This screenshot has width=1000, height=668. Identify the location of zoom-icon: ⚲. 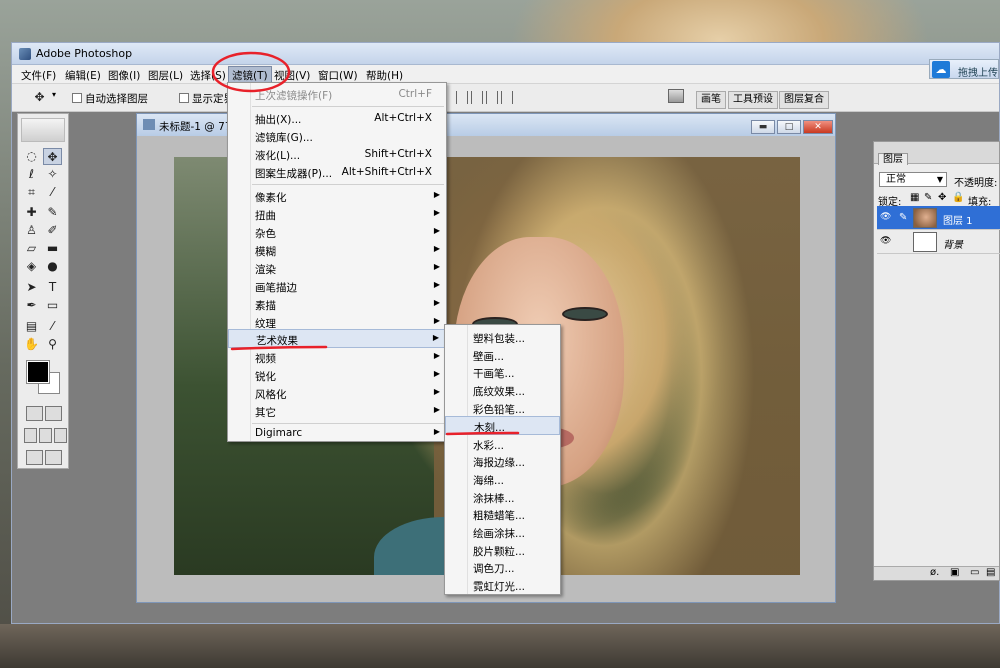
(52, 344).